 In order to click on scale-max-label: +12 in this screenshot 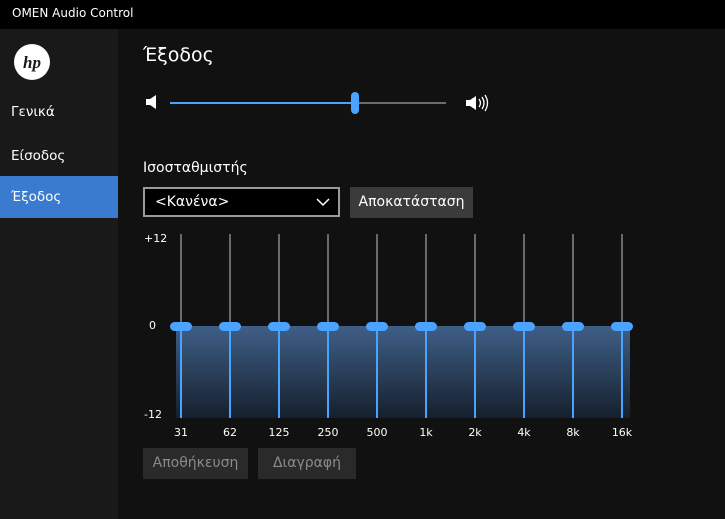, I will do `click(156, 238)`.